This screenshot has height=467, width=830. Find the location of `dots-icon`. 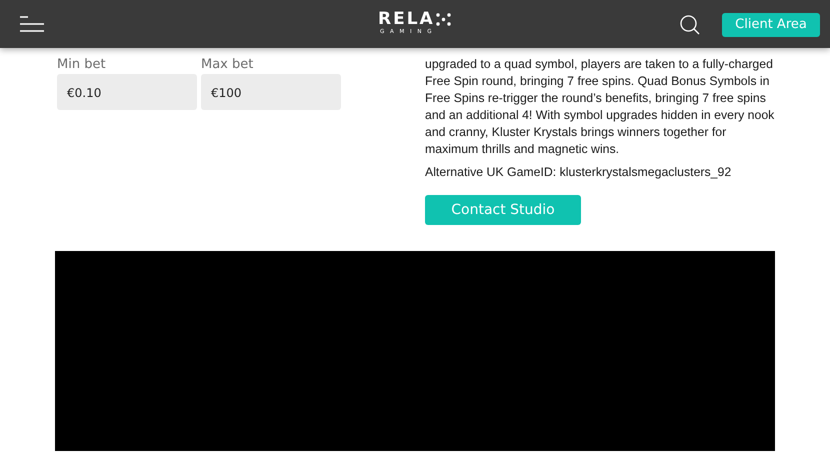

dots-icon is located at coordinates (443, 19).